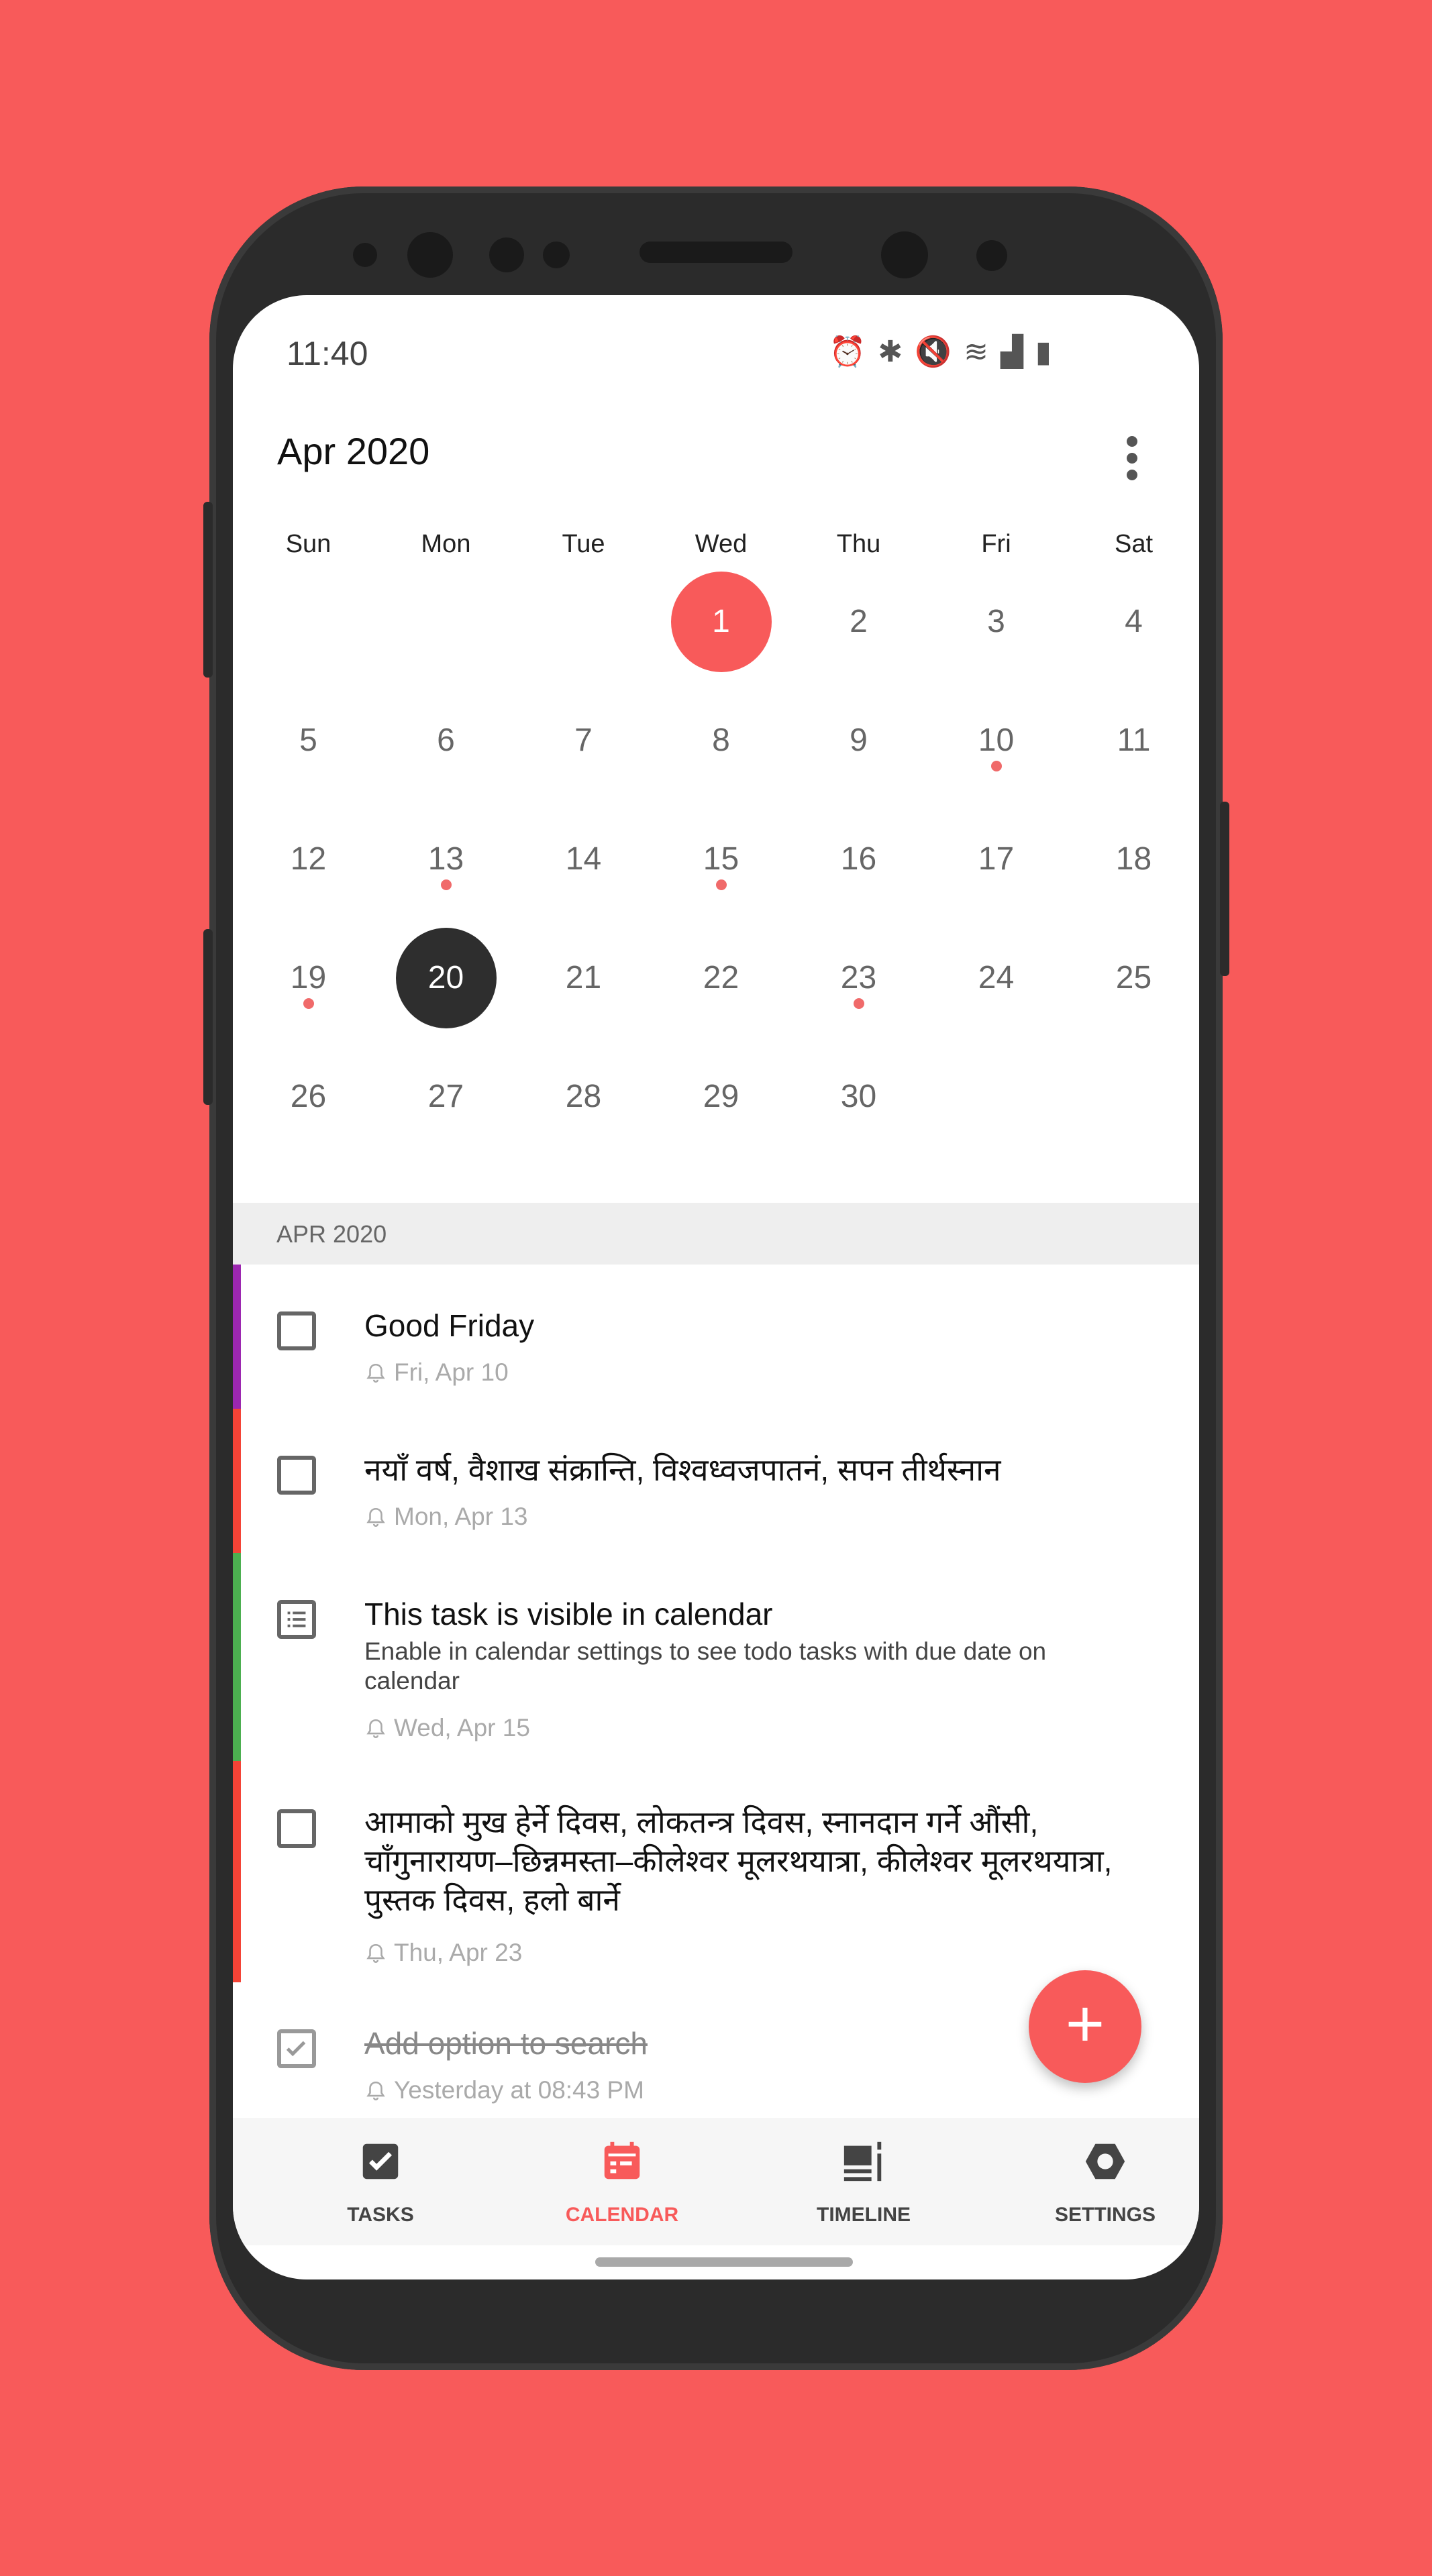  What do you see at coordinates (858, 544) in the screenshot?
I see `weekday-header: Thu` at bounding box center [858, 544].